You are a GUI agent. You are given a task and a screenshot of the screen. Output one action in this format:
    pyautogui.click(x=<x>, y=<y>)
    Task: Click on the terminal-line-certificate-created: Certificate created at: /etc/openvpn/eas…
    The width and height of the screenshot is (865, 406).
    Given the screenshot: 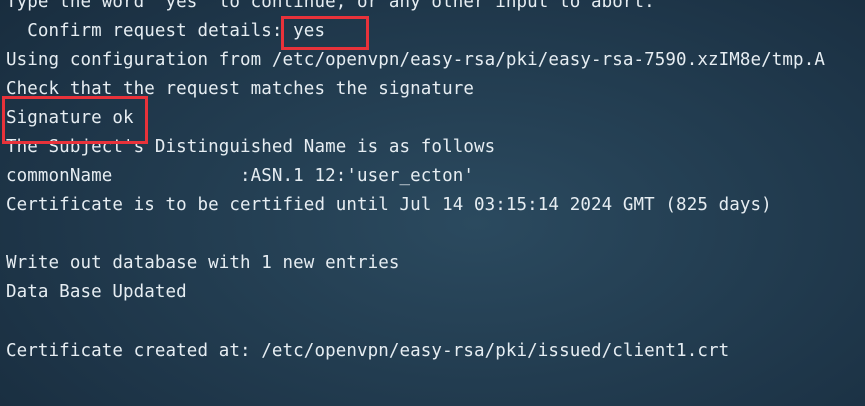 What is the action you would take?
    pyautogui.click(x=368, y=351)
    